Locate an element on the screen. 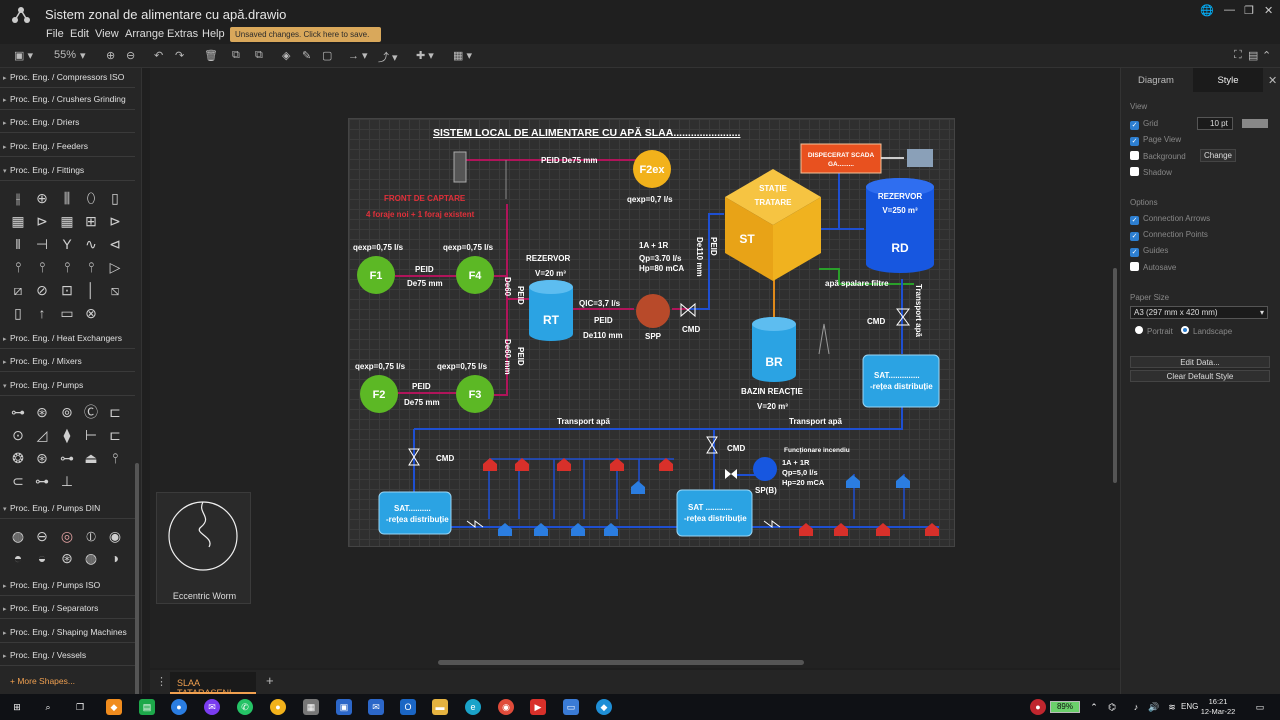 Image resolution: width=1280 pixels, height=720 pixels. grid-color-swatch is located at coordinates (1255, 123).